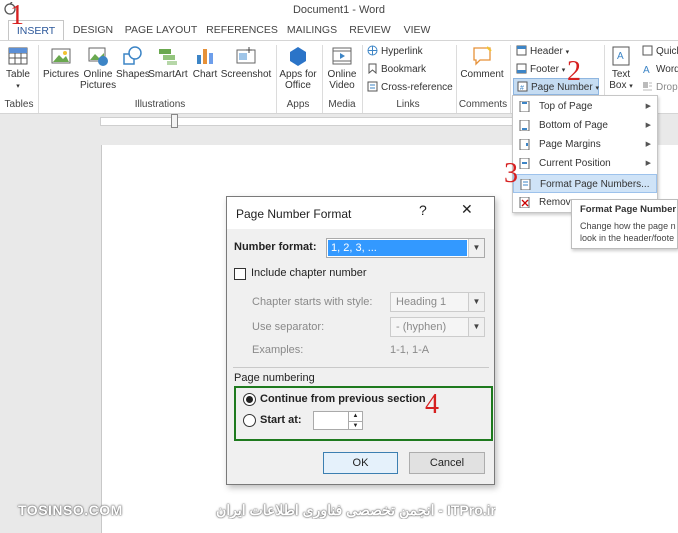  I want to click on title-bar: Document1 - Word, so click(339, 10).